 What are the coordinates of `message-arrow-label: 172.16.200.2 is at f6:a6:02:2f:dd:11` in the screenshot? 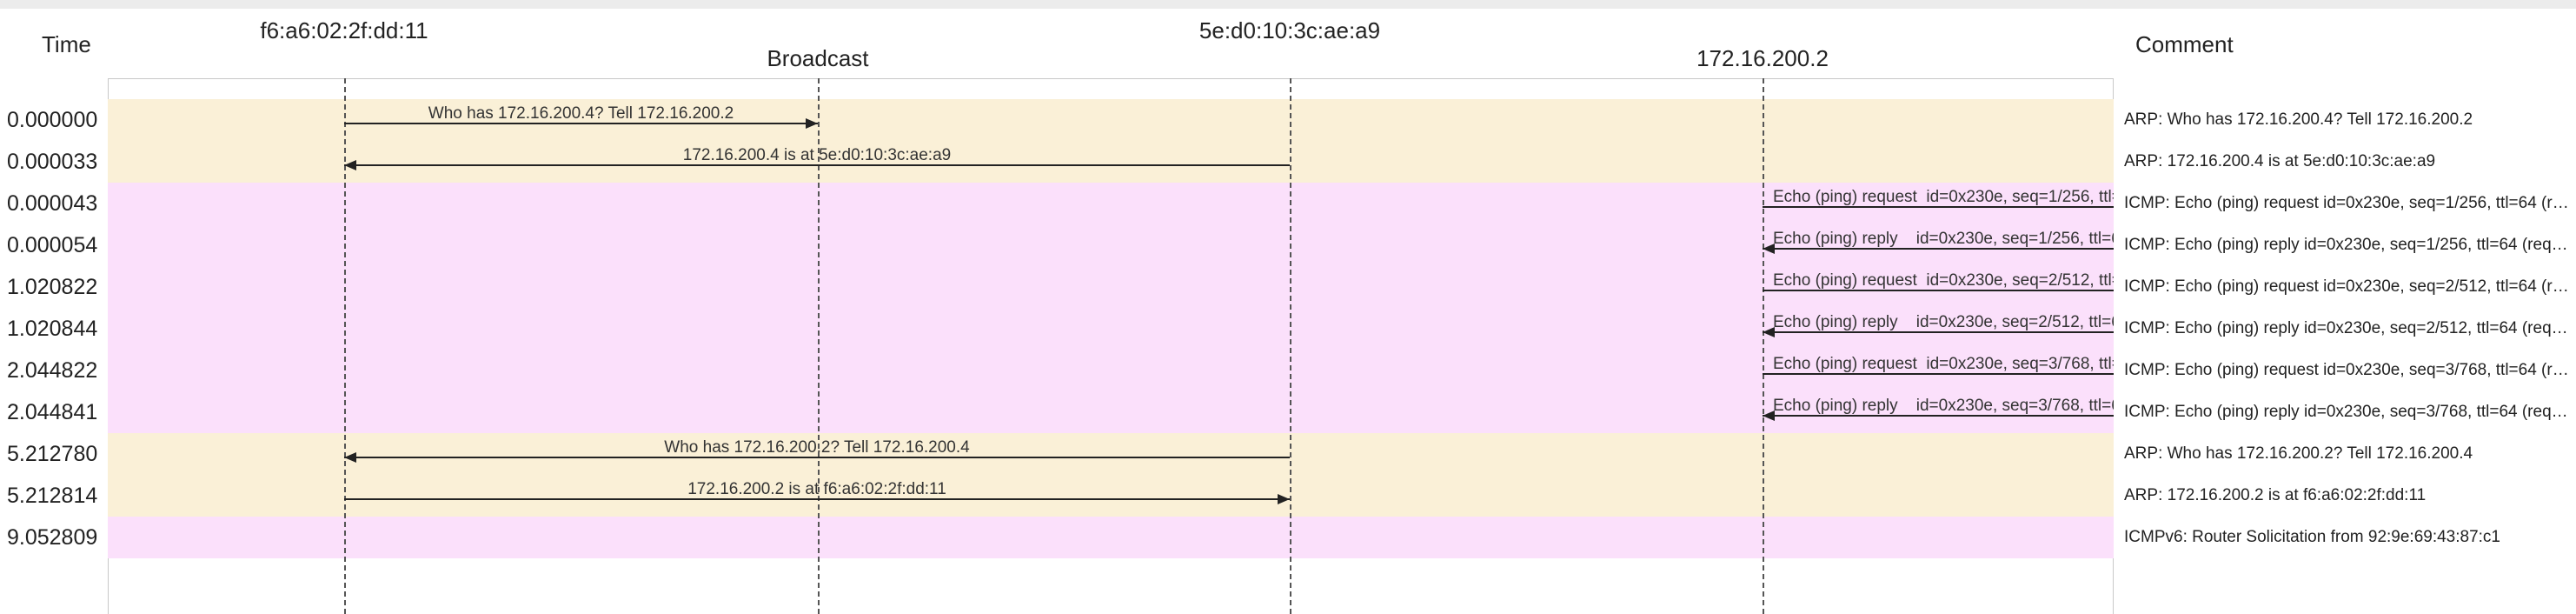 It's located at (816, 489).